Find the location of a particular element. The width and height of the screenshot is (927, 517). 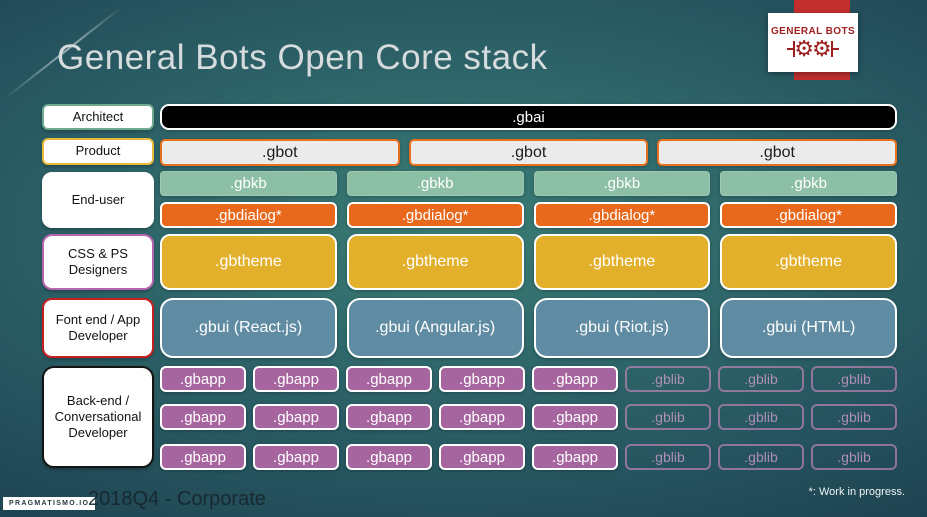

gear-icon: ⚙ is located at coordinates (822, 48).